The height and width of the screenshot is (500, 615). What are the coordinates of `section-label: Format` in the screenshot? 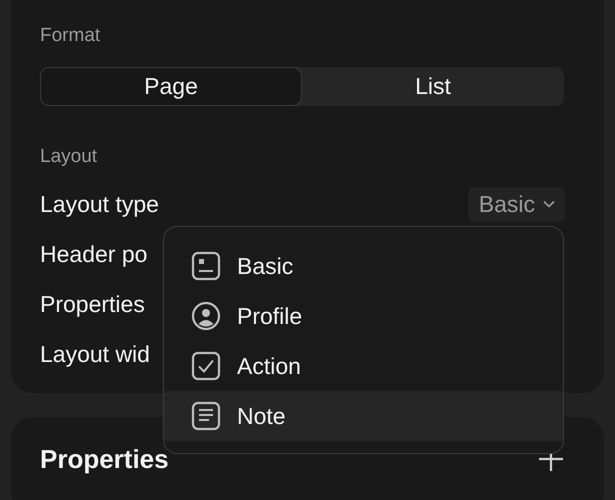 It's located at (70, 36).